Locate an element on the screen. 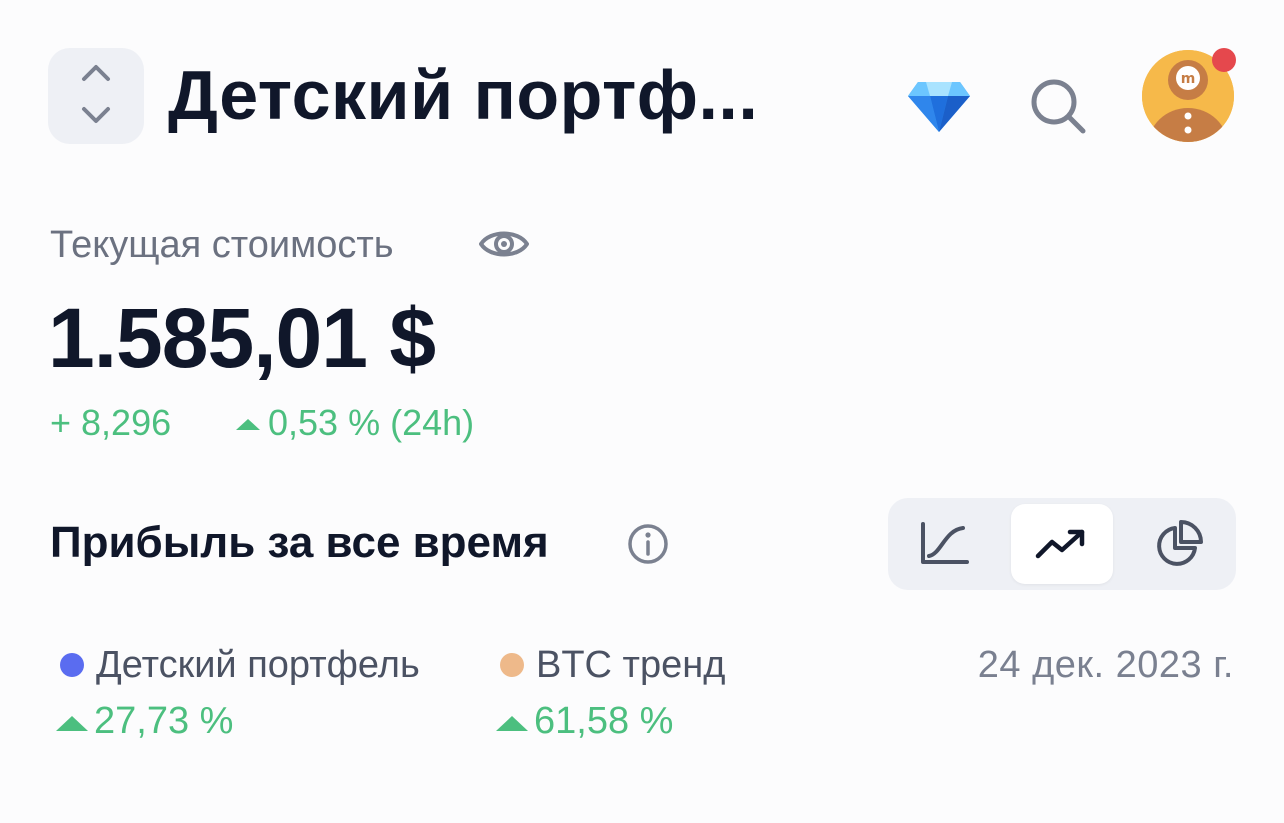 The image size is (1284, 823). search-button is located at coordinates (1058, 106).